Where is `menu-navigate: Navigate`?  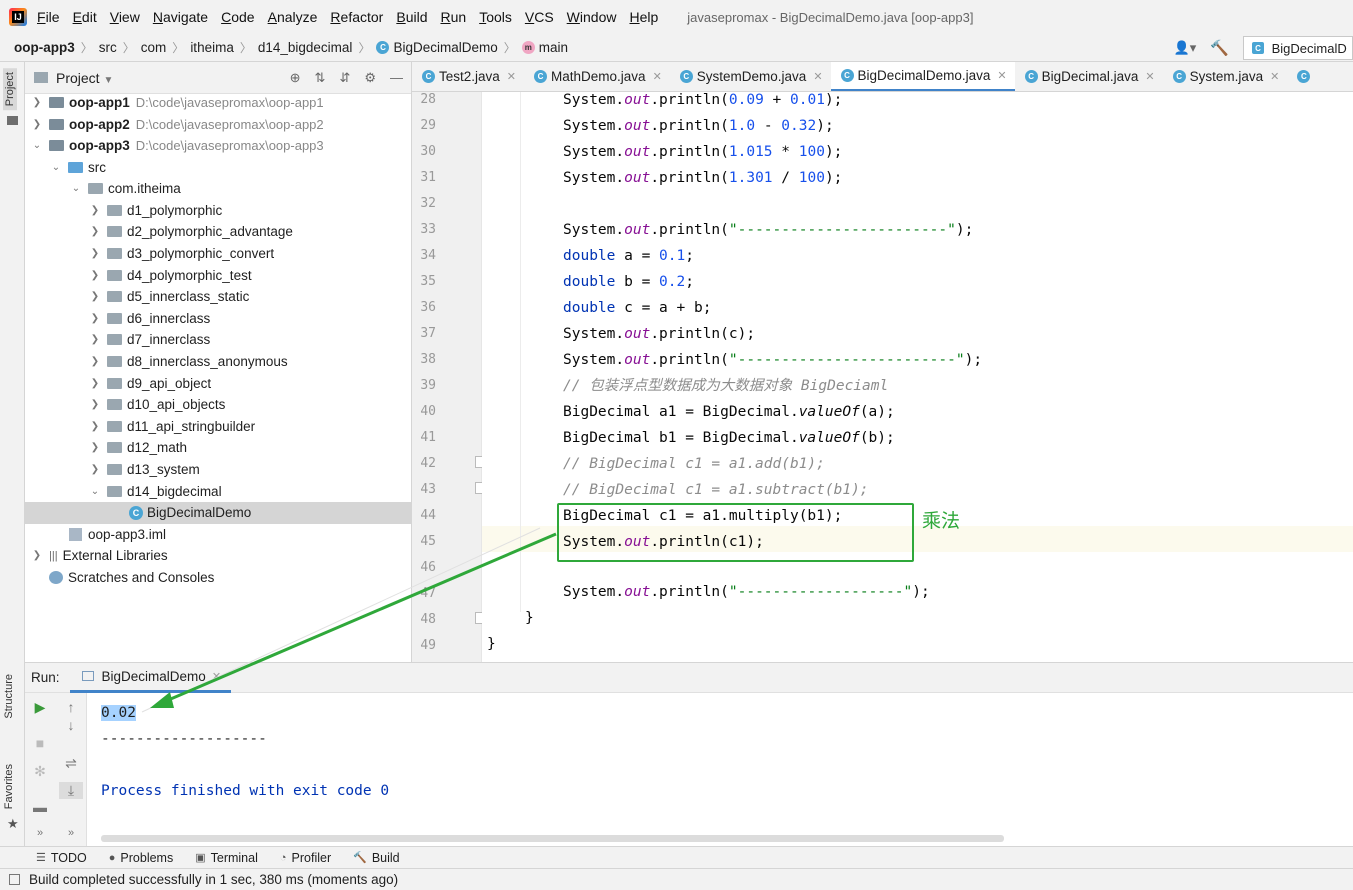 menu-navigate: Navigate is located at coordinates (180, 17).